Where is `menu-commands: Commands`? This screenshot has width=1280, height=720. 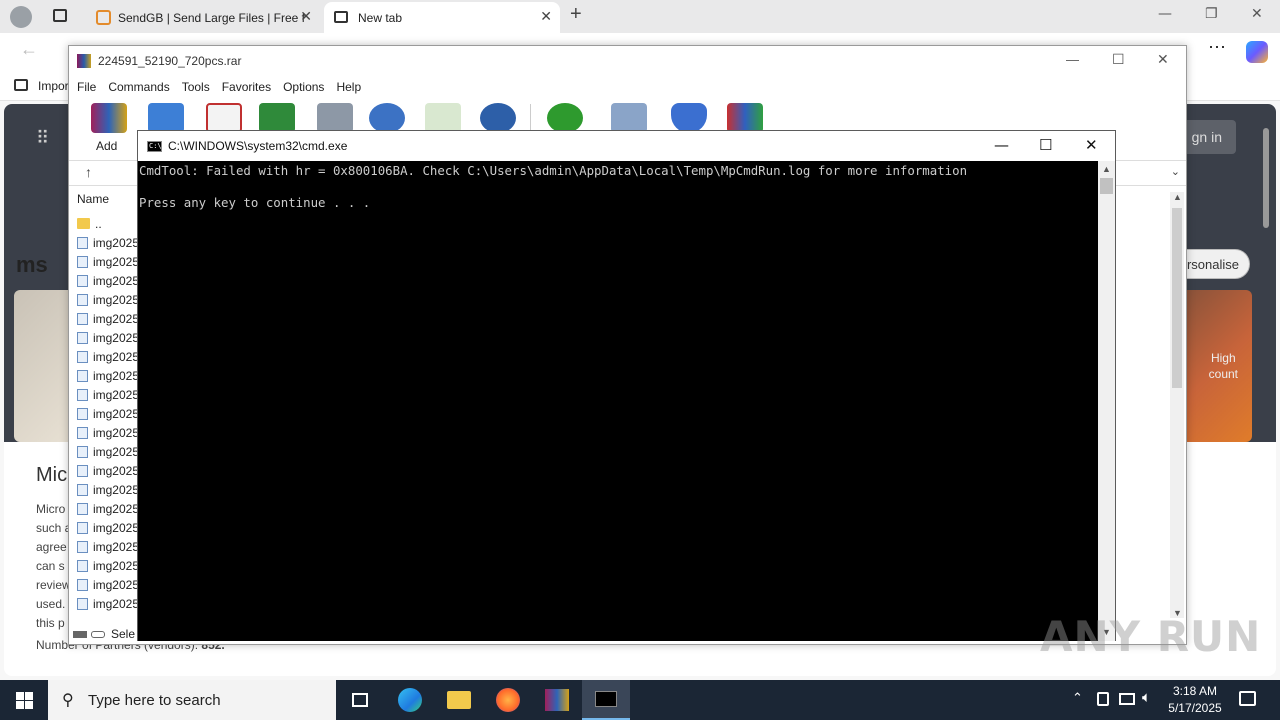 menu-commands: Commands is located at coordinates (138, 87).